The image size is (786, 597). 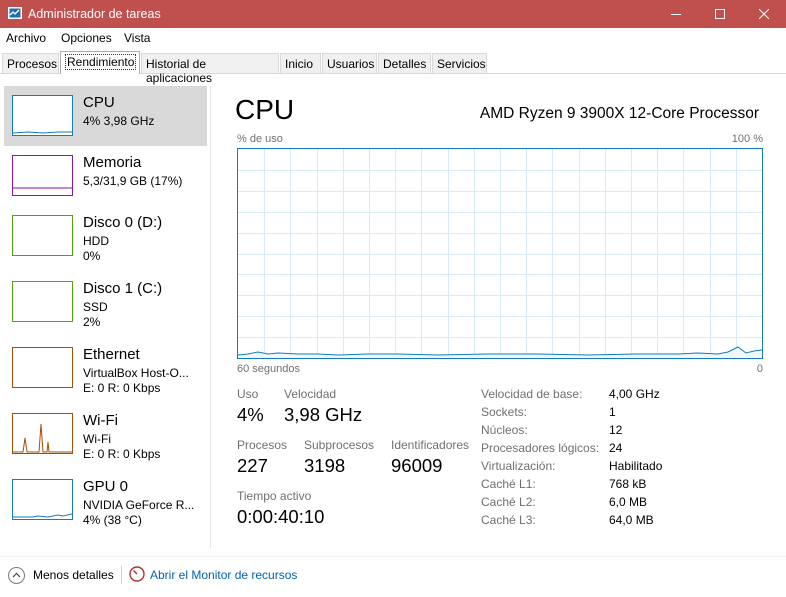 I want to click on detail-value: 6,0 MB, so click(x=628, y=502).